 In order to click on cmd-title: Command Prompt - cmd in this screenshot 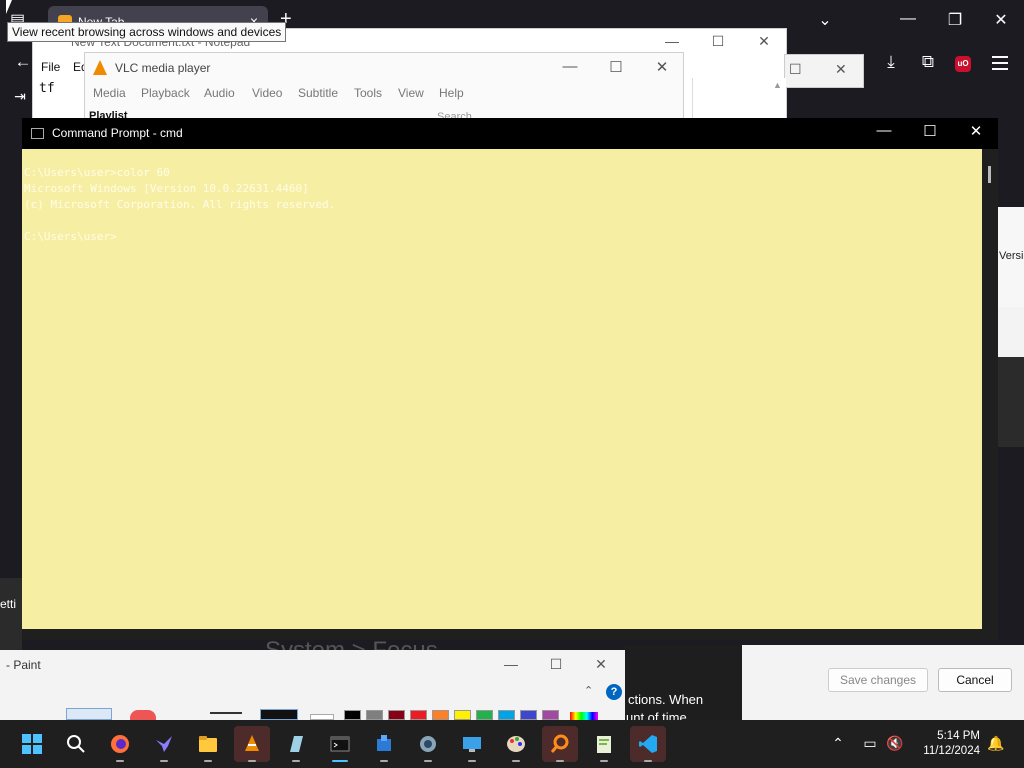, I will do `click(117, 133)`.